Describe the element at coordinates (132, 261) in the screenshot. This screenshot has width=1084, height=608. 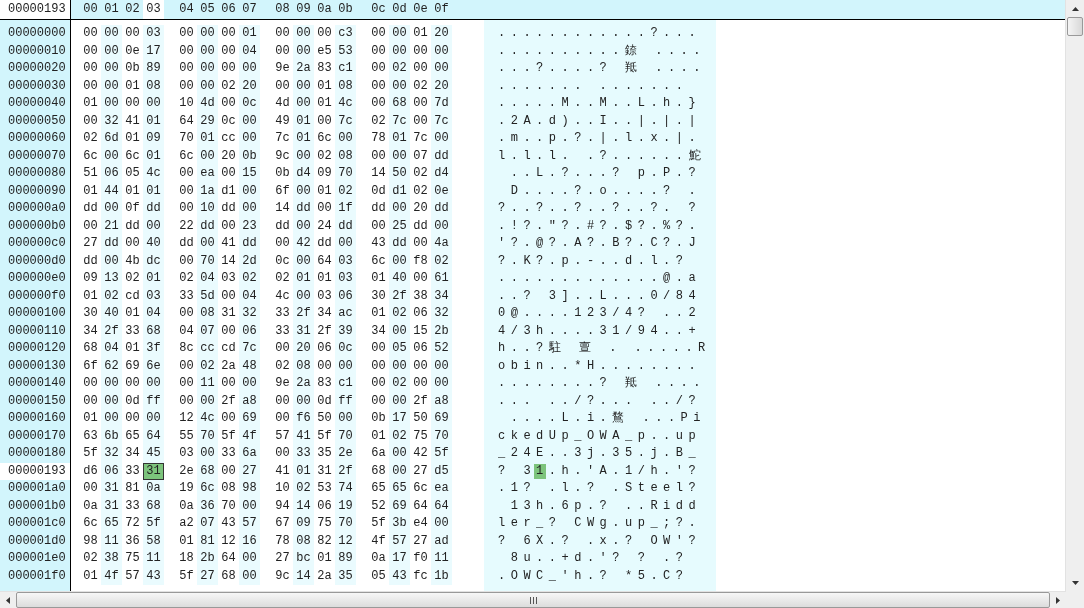
I see `hex-byte: 4b` at that location.